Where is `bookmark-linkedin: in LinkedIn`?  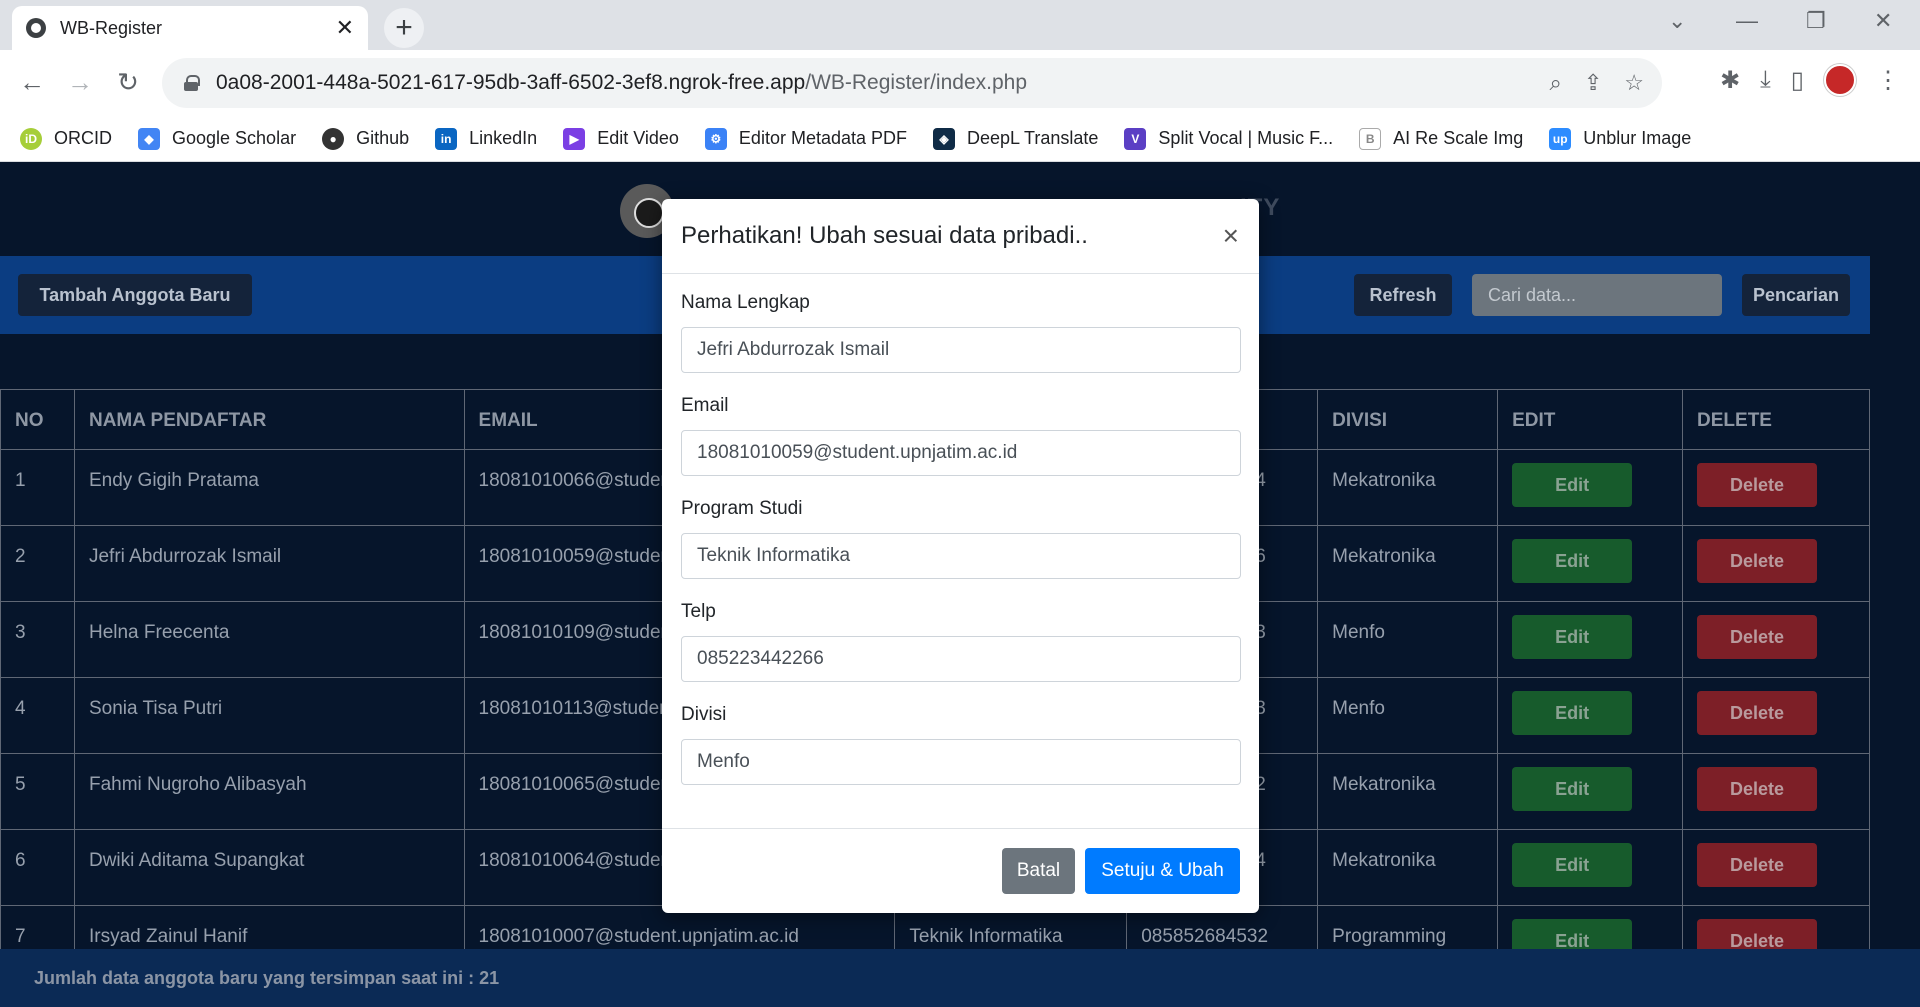
bookmark-linkedin: in LinkedIn is located at coordinates (486, 138).